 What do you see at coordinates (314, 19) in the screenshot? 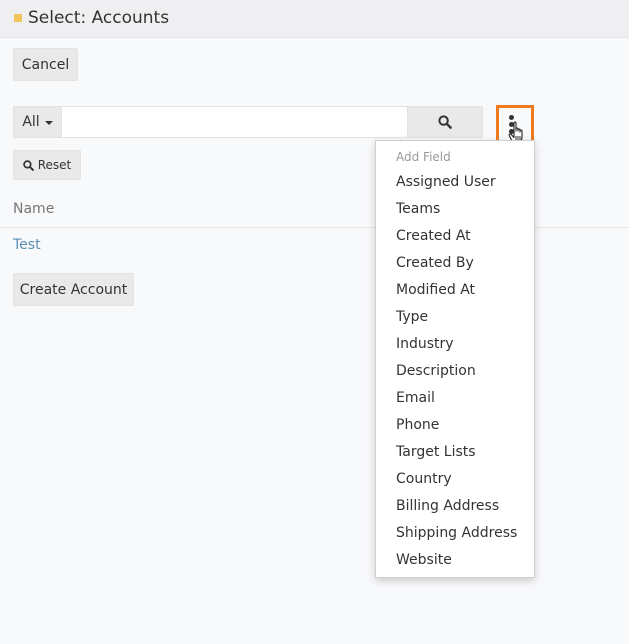
I see `page-header: Select: Accounts` at bounding box center [314, 19].